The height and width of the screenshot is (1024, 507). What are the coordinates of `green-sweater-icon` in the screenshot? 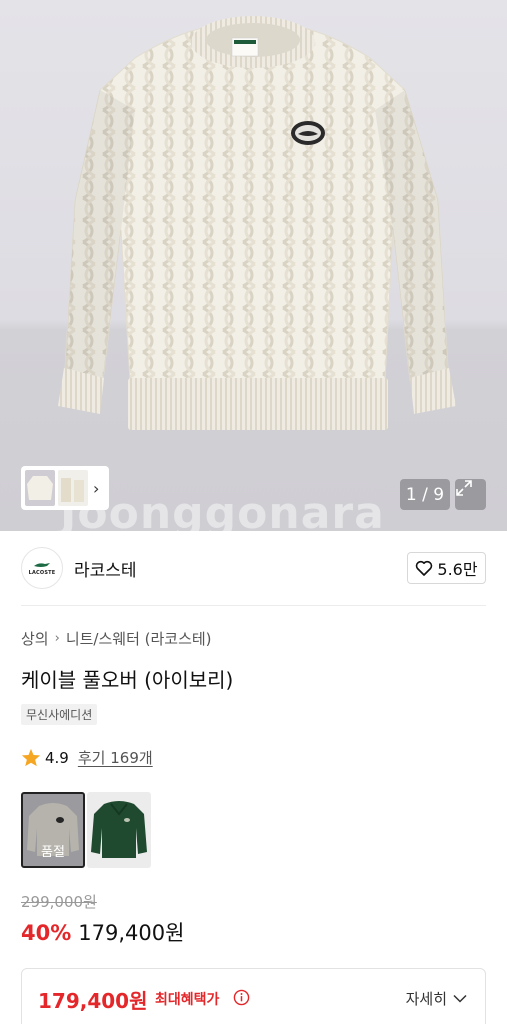 It's located at (119, 829).